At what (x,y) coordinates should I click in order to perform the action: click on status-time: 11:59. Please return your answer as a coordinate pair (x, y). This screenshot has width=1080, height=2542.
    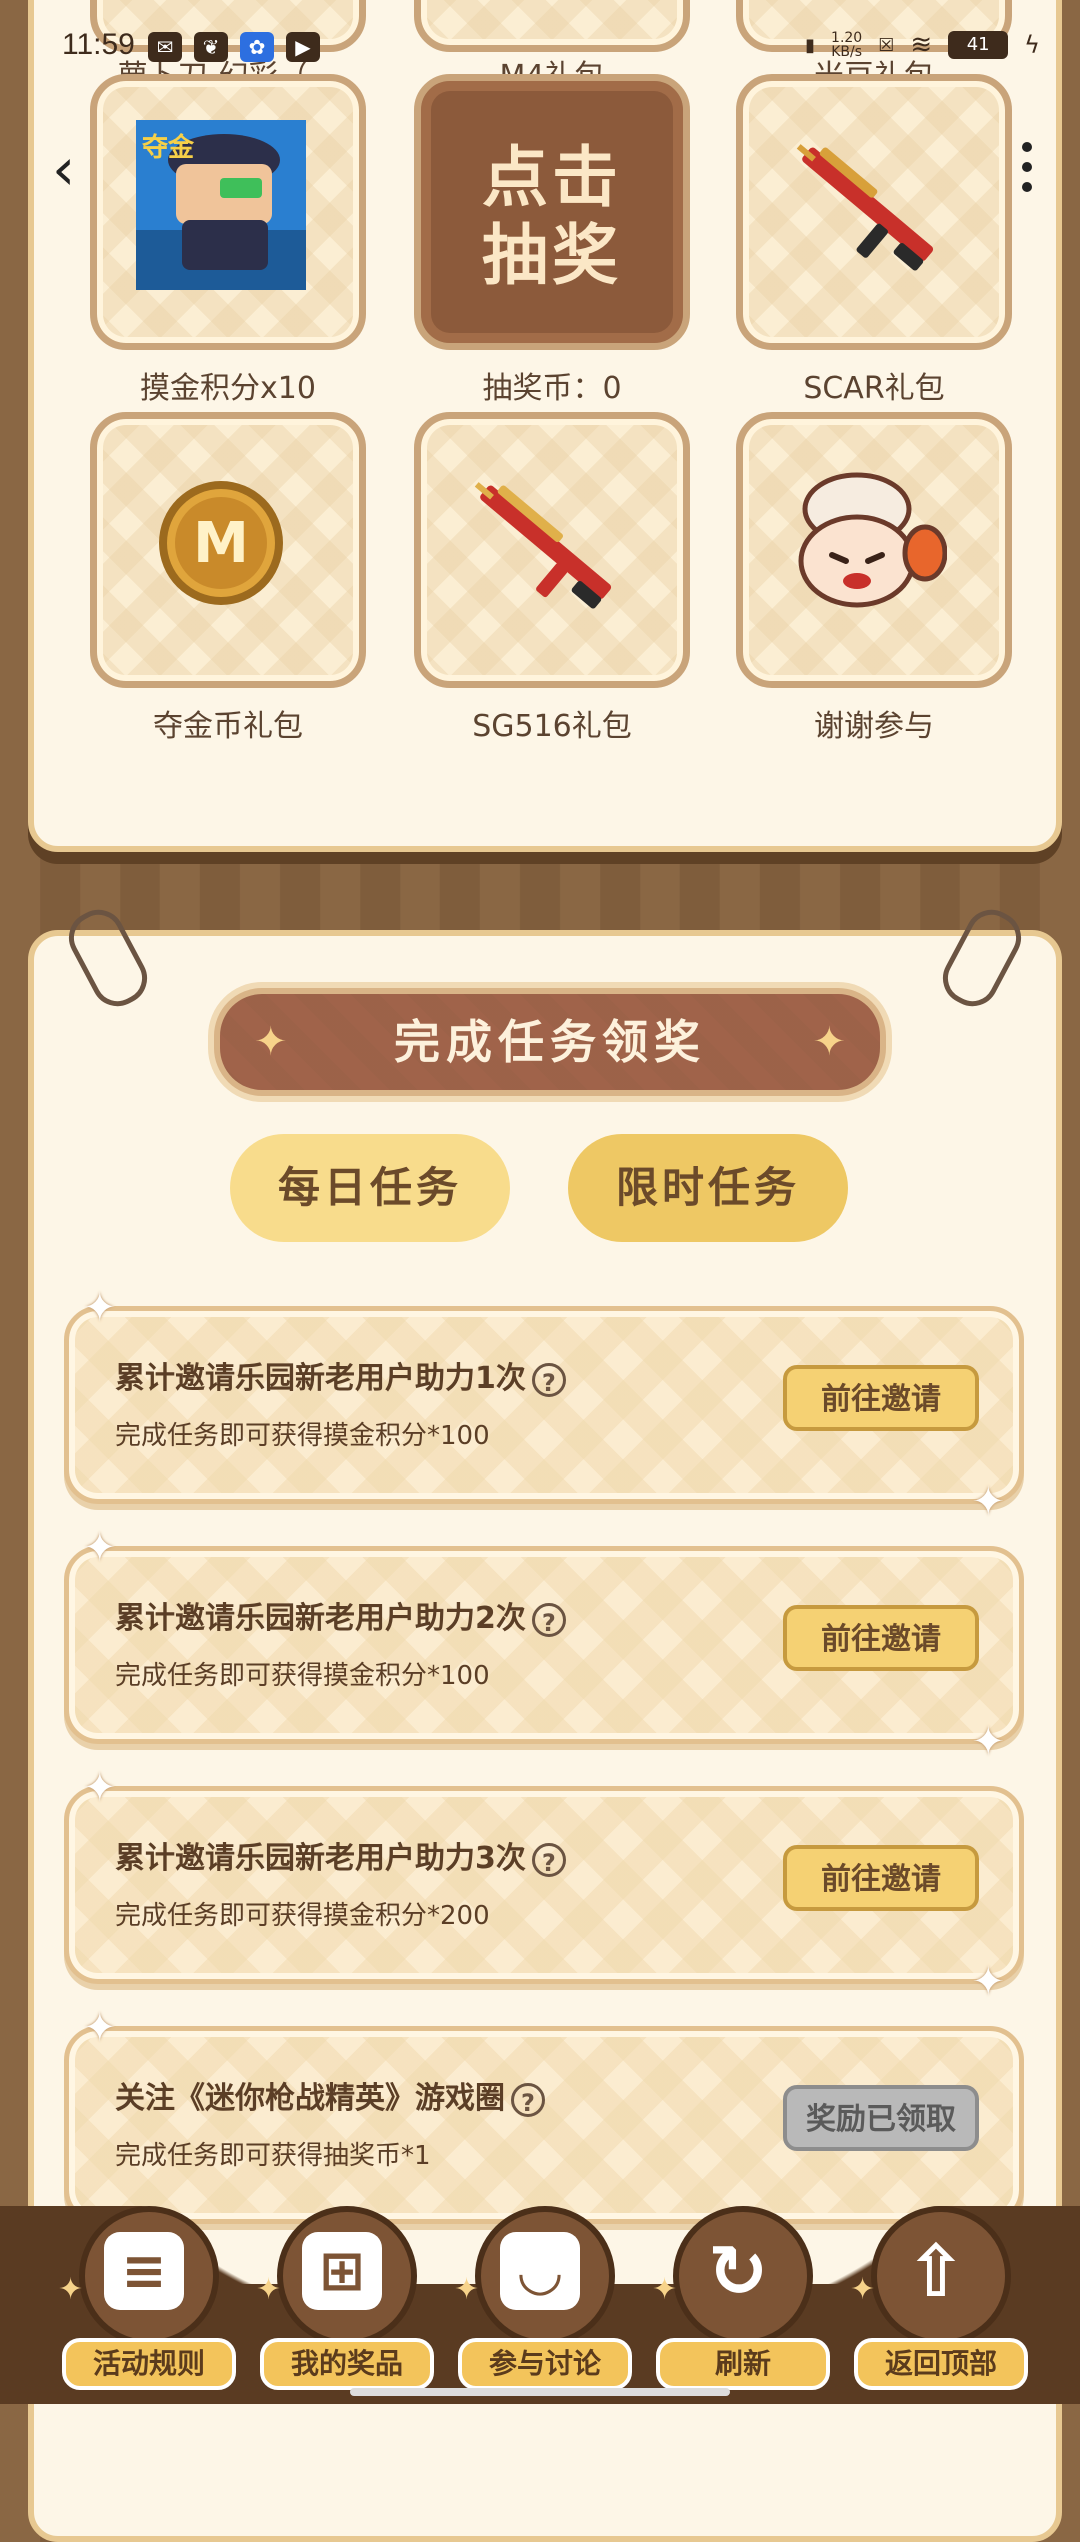
    Looking at the image, I should click on (98, 44).